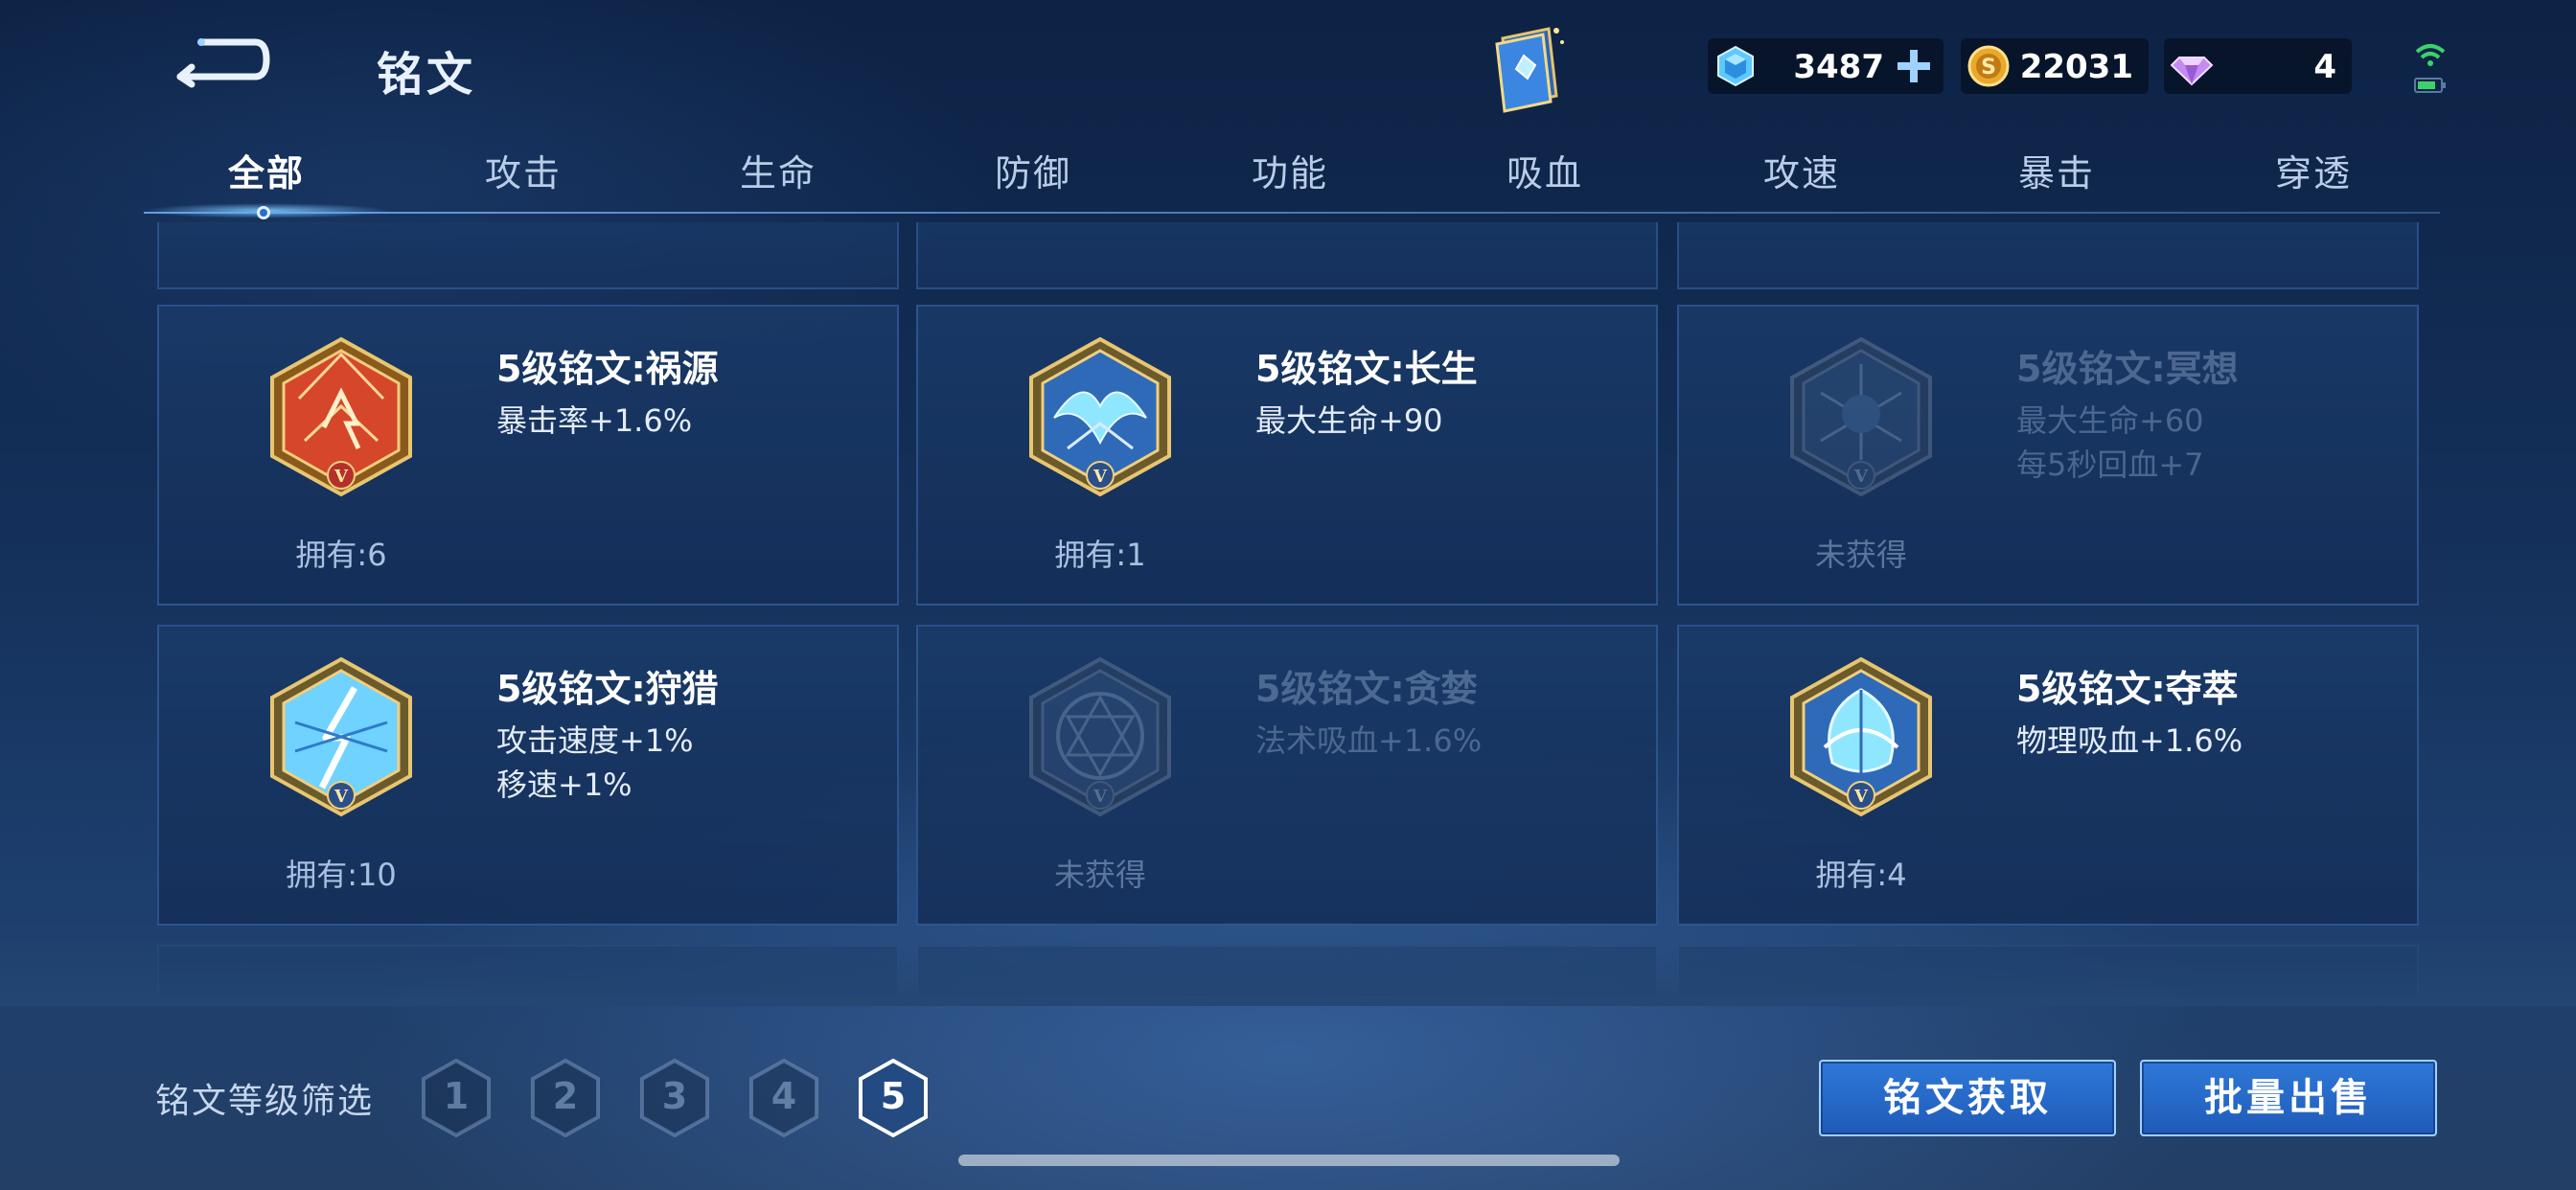  I want to click on rune-attr: 最大生命+90, so click(1349, 421).